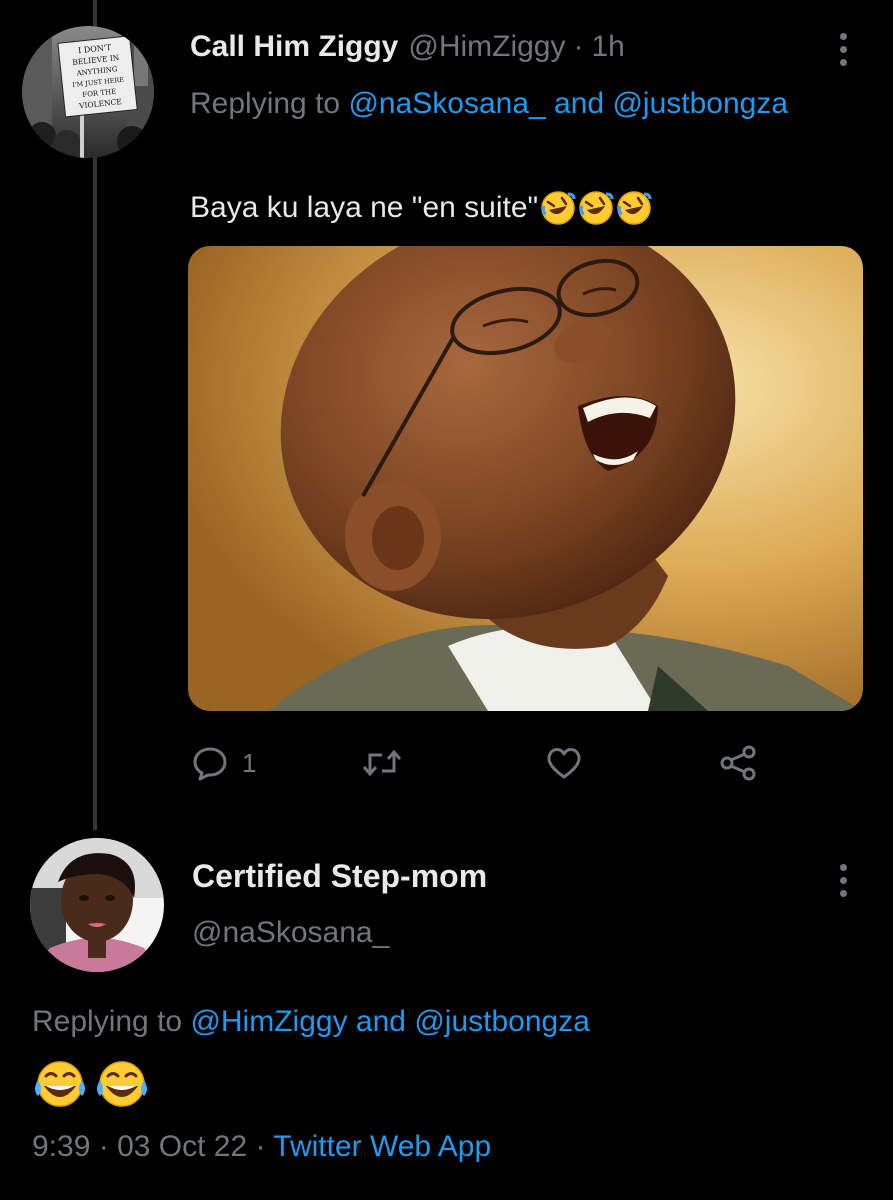  Describe the element at coordinates (97, 905) in the screenshot. I see `avatar-certified-step-mom` at that location.